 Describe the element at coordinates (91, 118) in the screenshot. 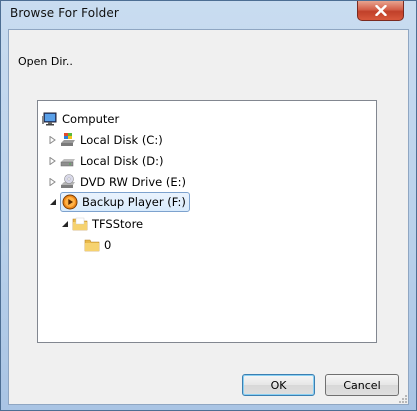

I see `tree-item-label: Computer` at that location.